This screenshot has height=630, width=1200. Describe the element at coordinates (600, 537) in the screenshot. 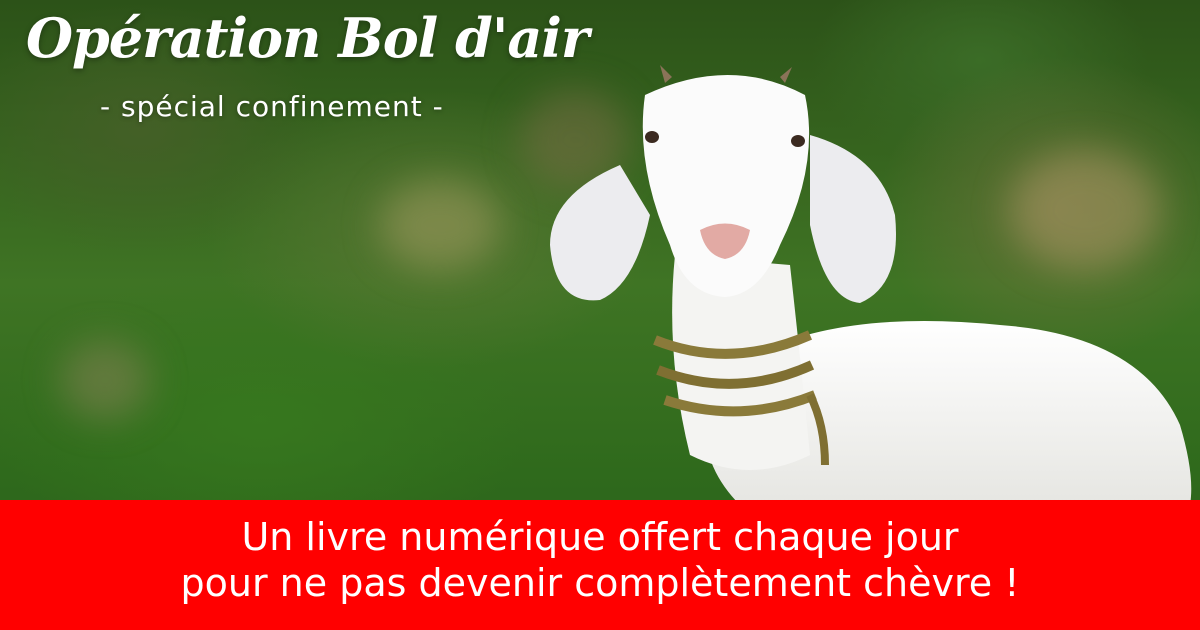

I see `footer-line-1: Un livre numérique offert chaque jour` at that location.